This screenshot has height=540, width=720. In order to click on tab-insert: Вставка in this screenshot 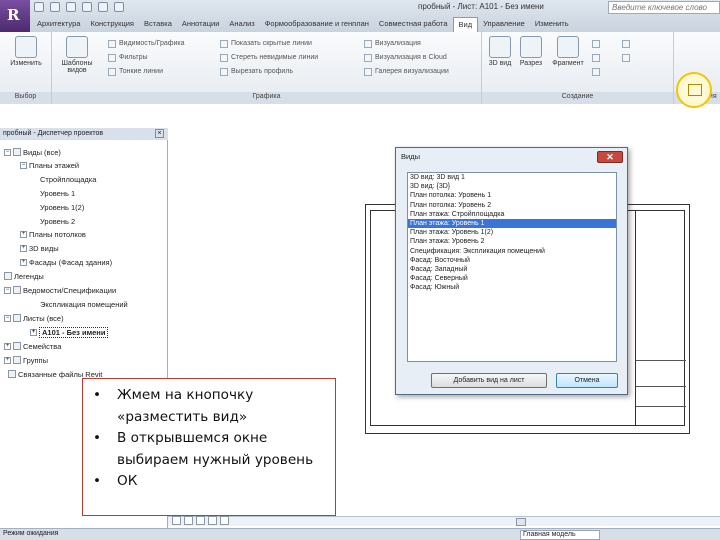, I will do `click(158, 24)`.